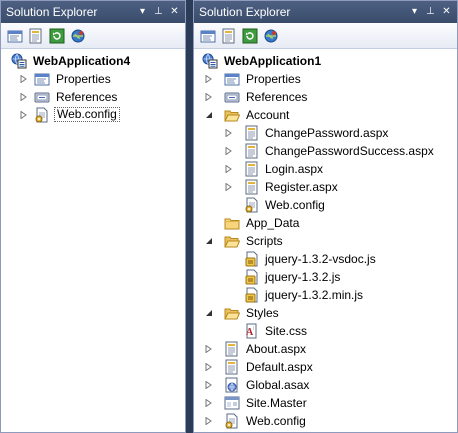 The height and width of the screenshot is (433, 458). What do you see at coordinates (325, 187) in the screenshot?
I see `tree-item: Register.aspx` at bounding box center [325, 187].